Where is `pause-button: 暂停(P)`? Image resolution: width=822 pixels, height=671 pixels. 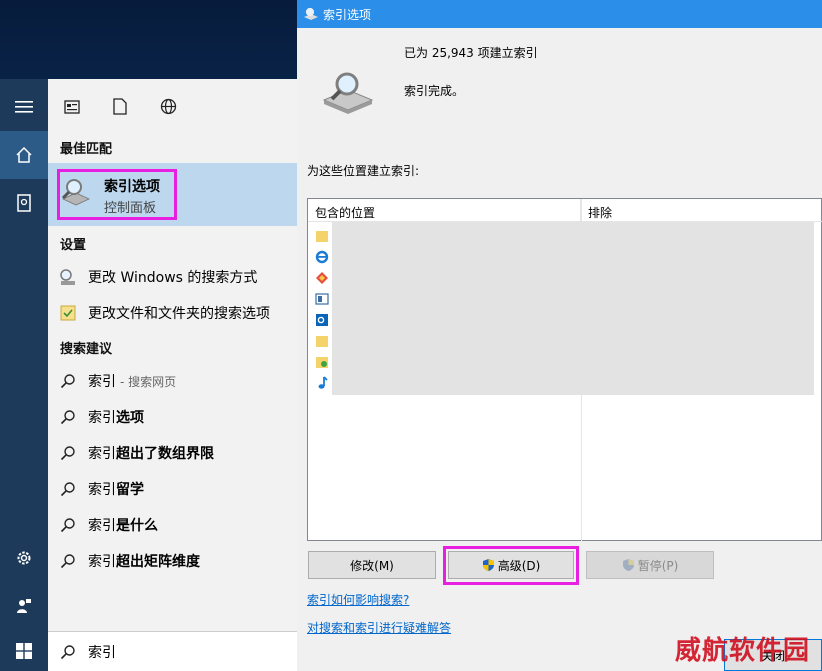 pause-button: 暂停(P) is located at coordinates (650, 565).